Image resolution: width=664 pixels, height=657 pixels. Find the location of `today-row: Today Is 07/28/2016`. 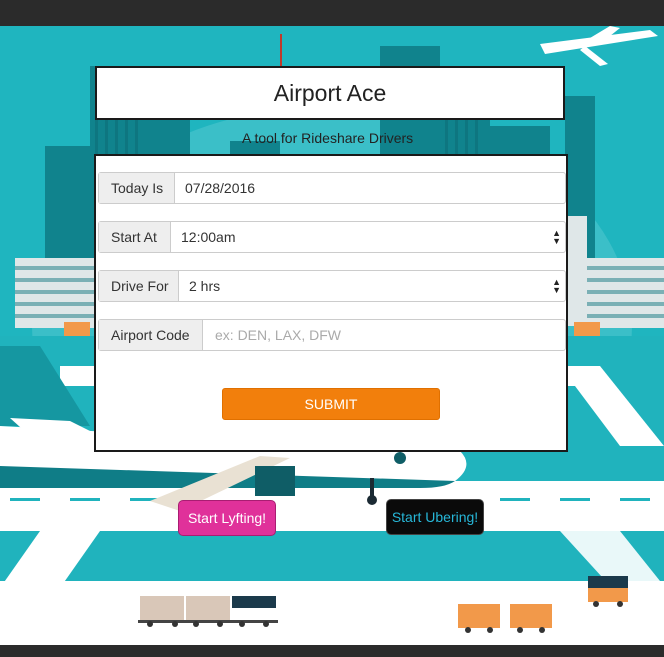

today-row: Today Is 07/28/2016 is located at coordinates (332, 188).